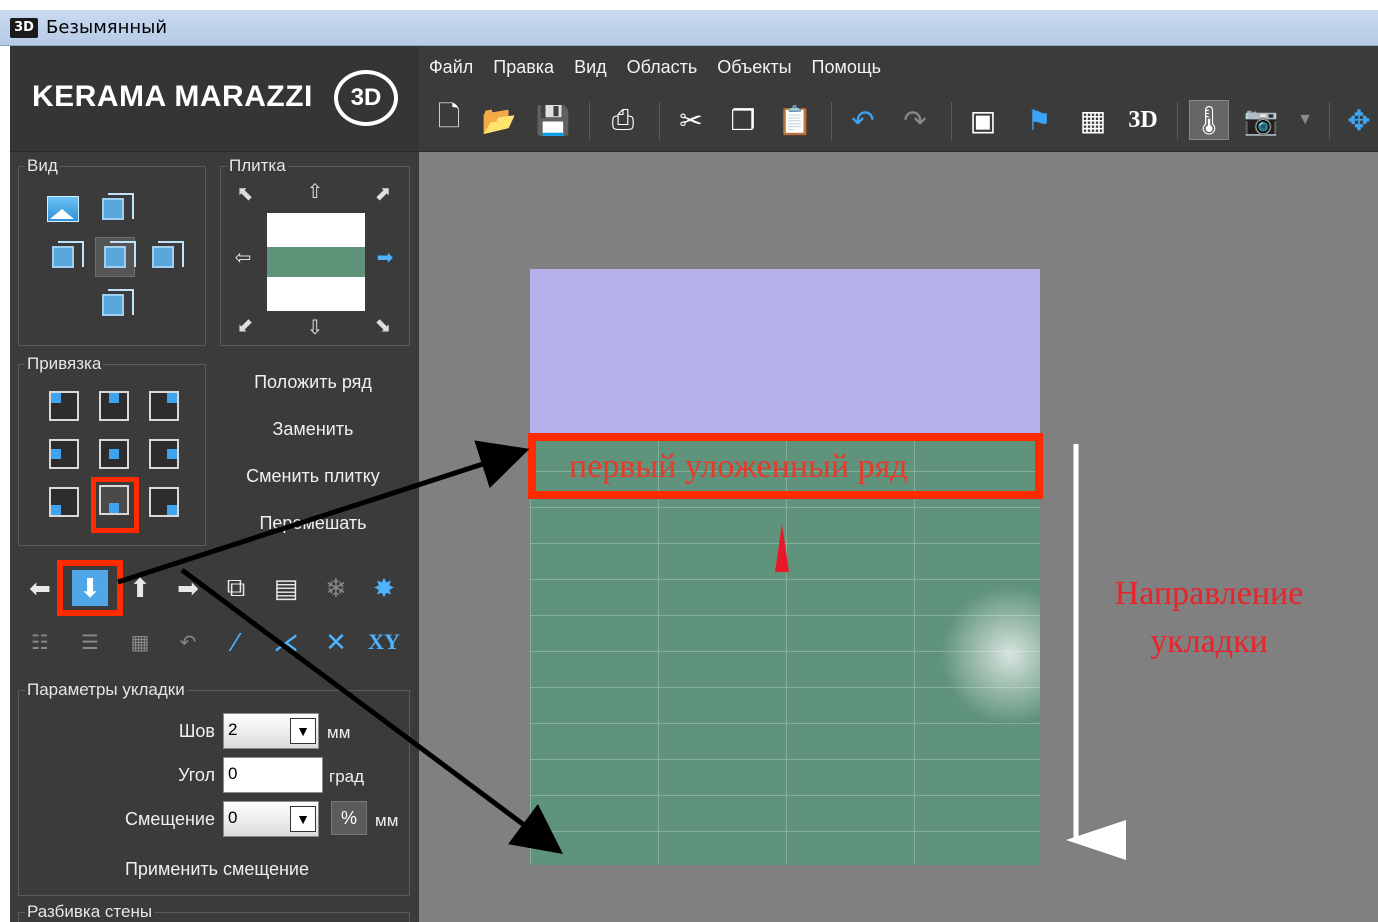  Describe the element at coordinates (64, 502) in the screenshot. I see `snap-bottom-left` at that location.